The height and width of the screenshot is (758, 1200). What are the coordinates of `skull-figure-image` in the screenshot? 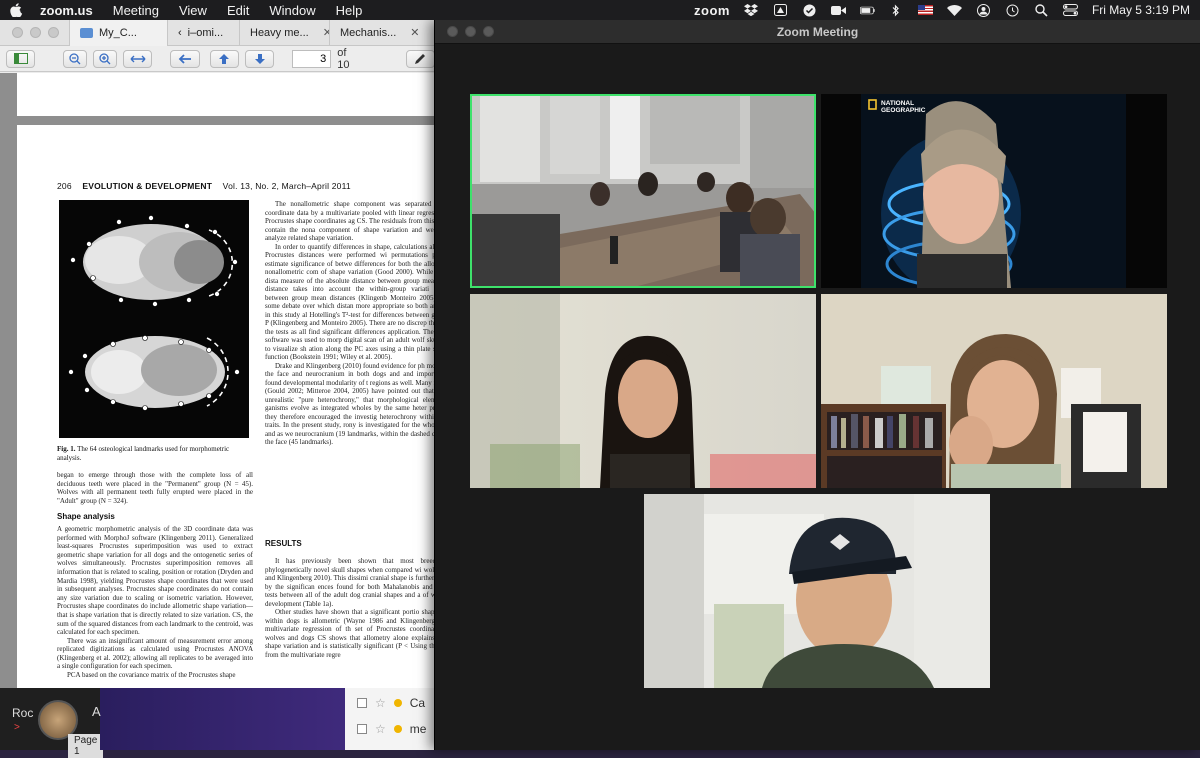 It's located at (154, 319).